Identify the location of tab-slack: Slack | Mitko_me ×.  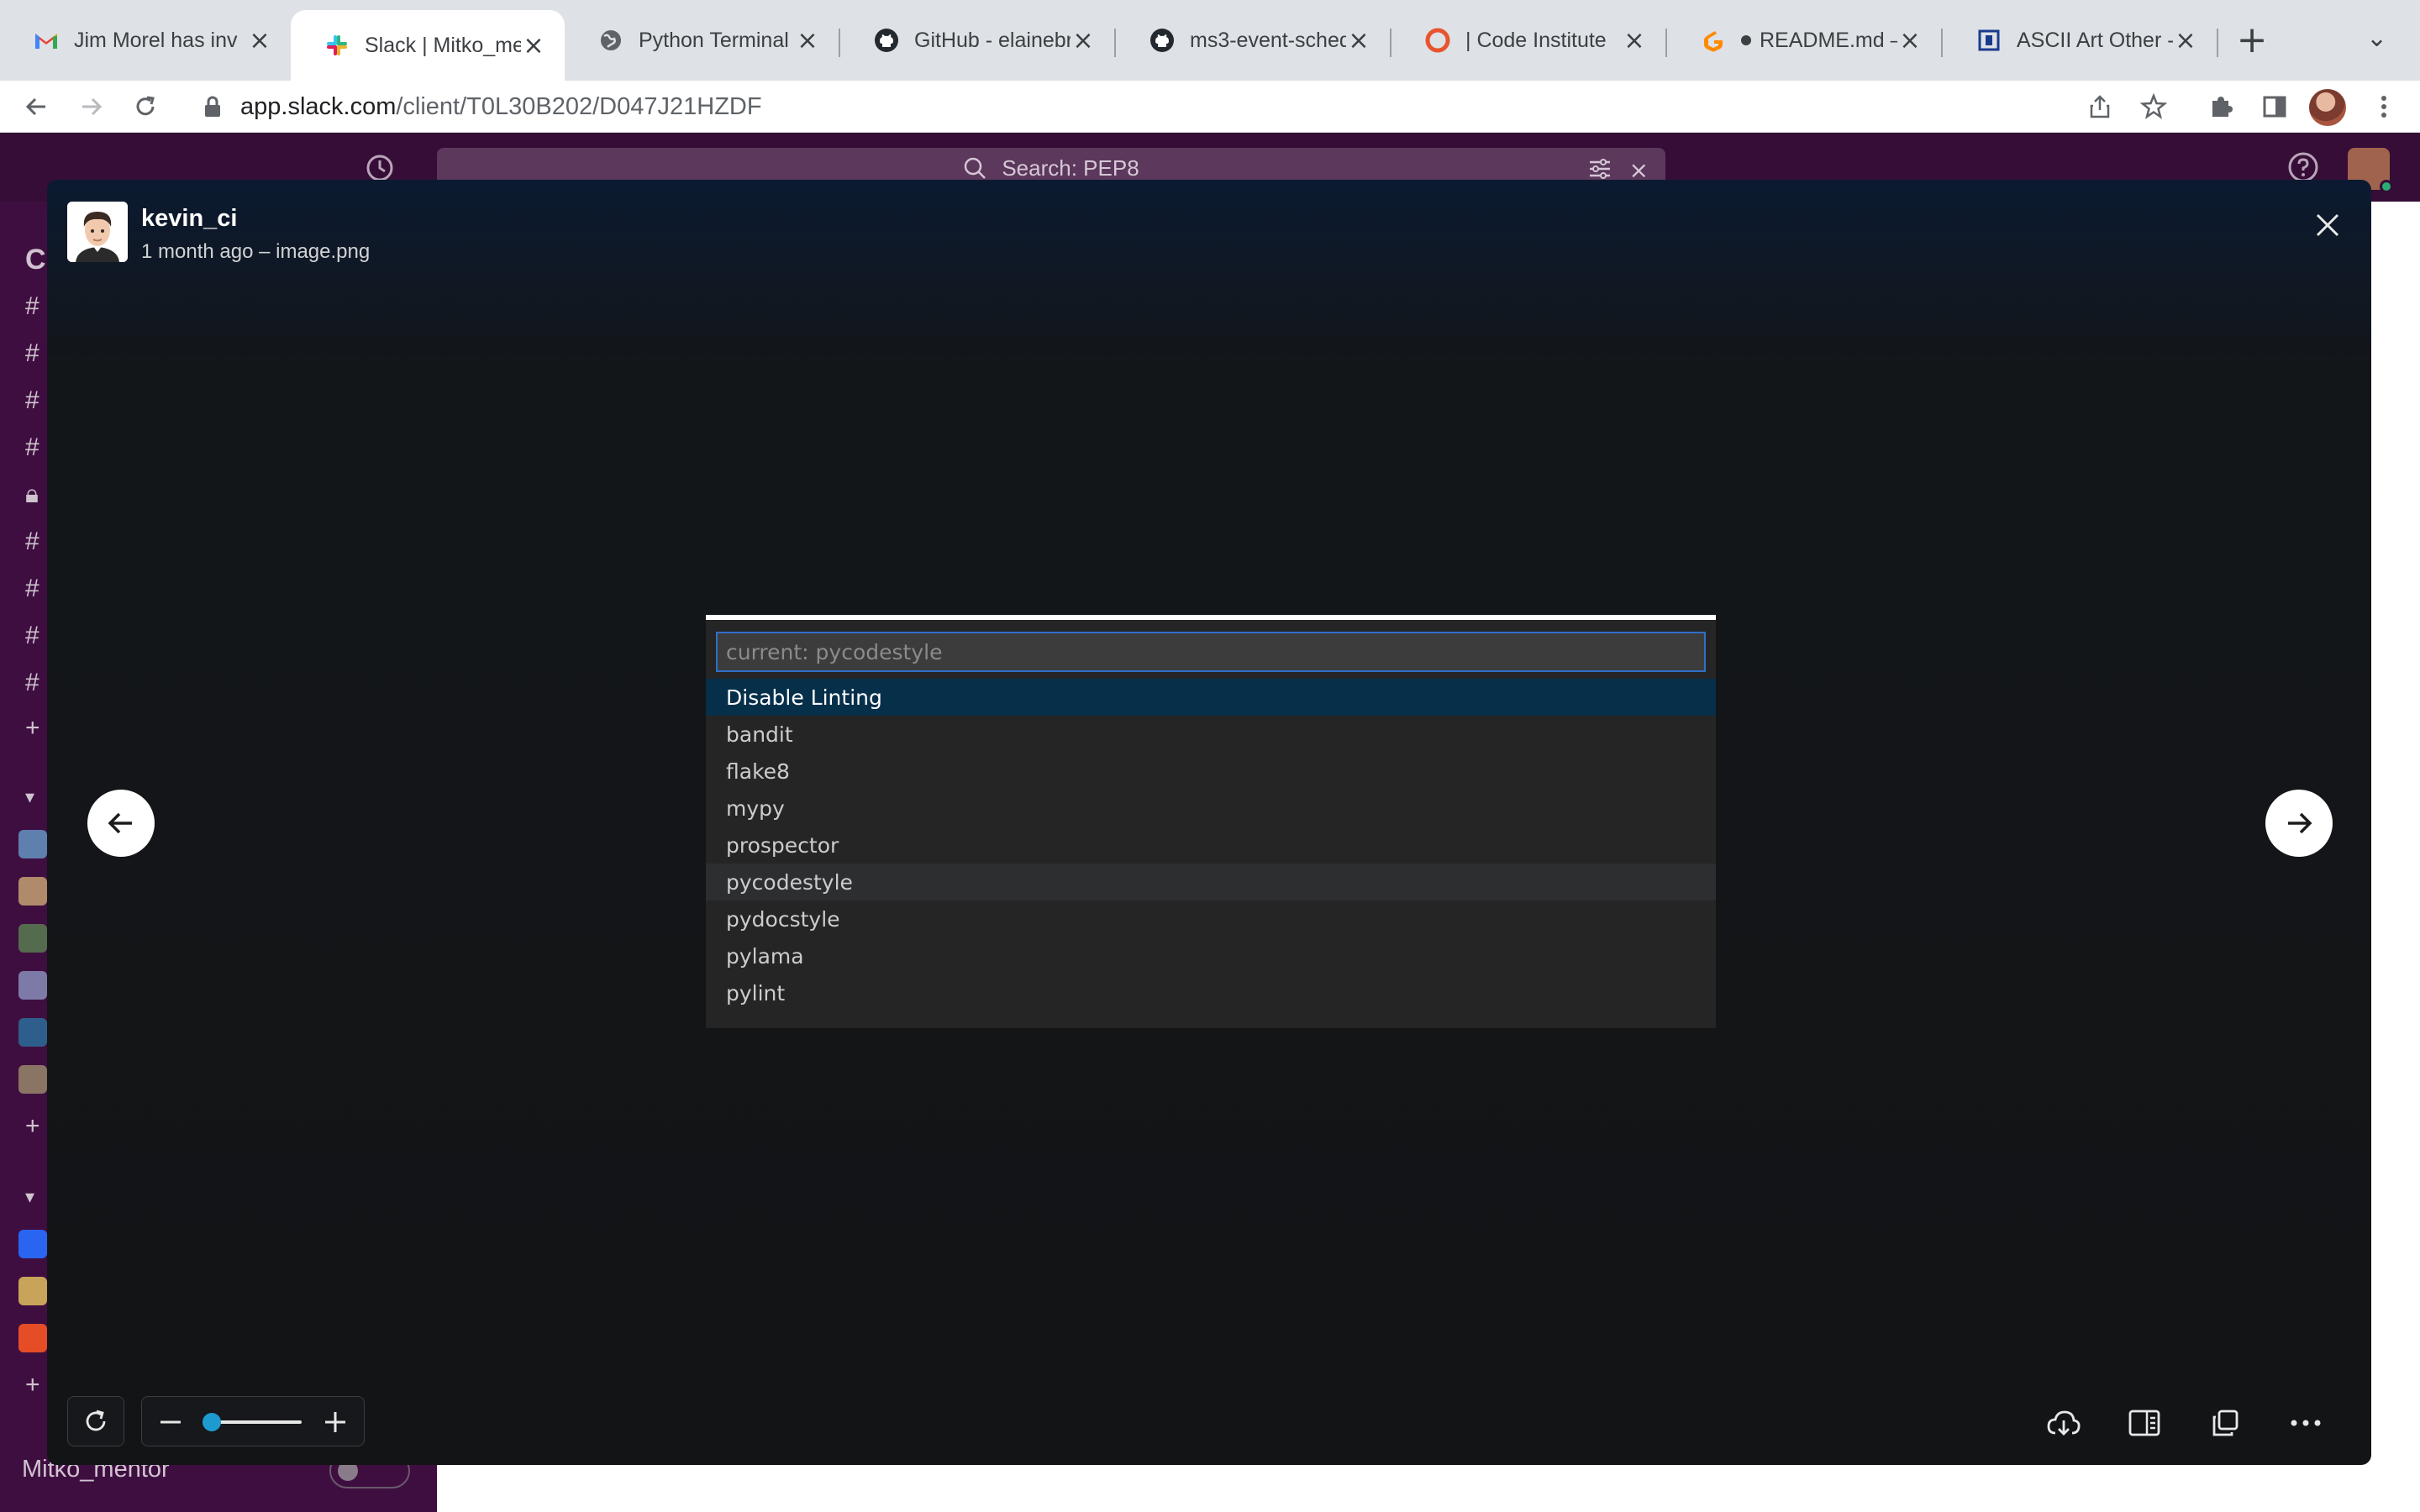
(428, 45).